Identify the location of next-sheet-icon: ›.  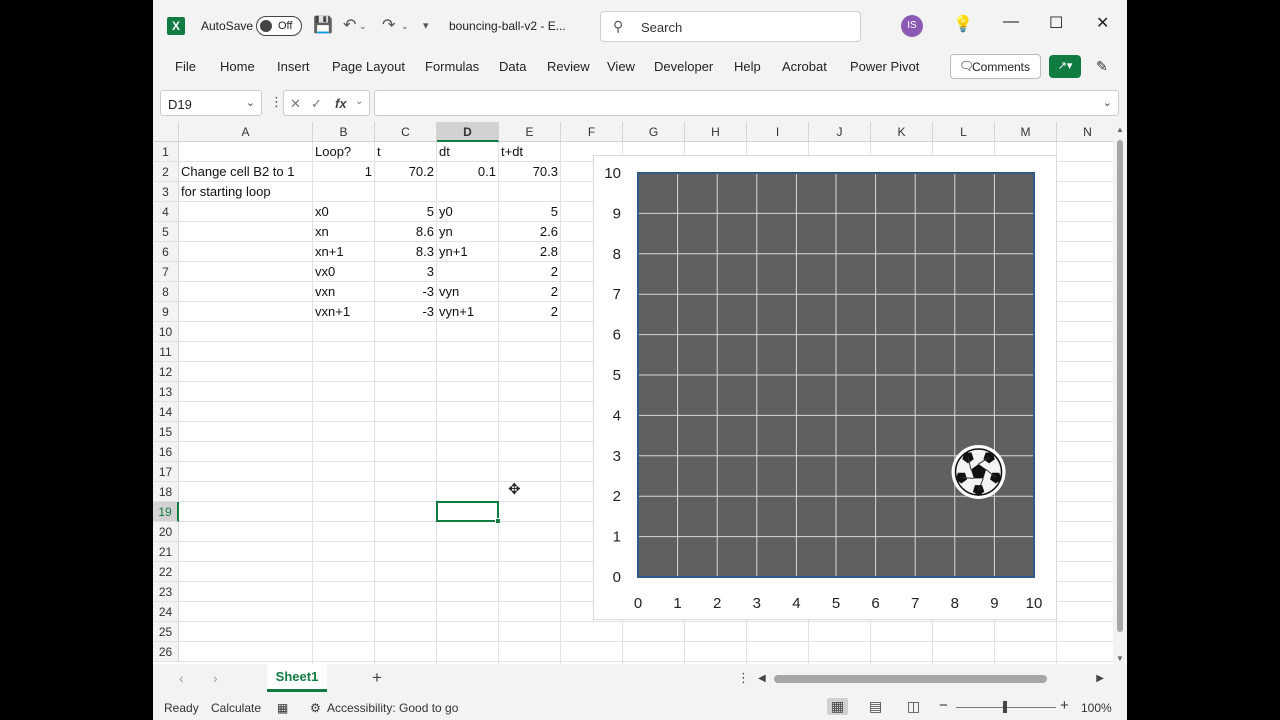
(215, 678).